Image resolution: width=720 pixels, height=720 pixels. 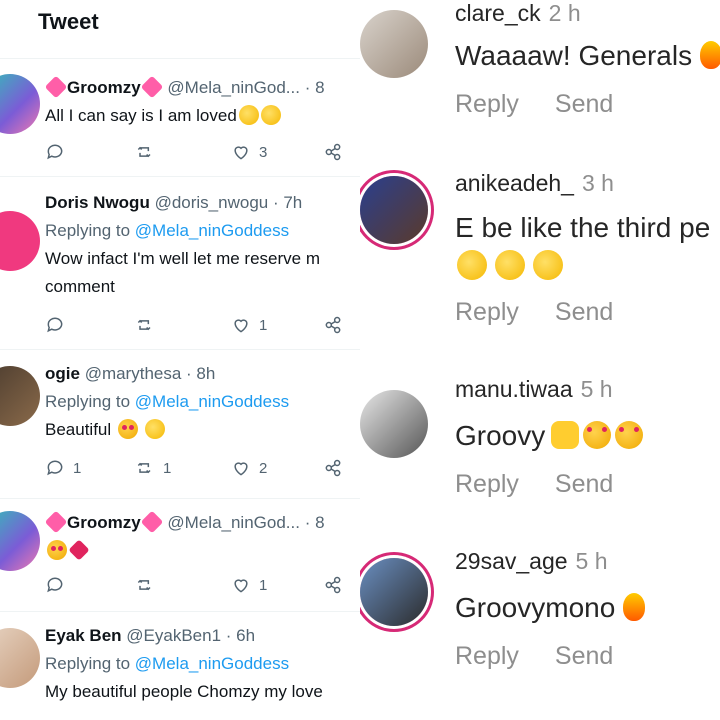 I want to click on author-name: Eyak Ben, so click(x=83, y=635).